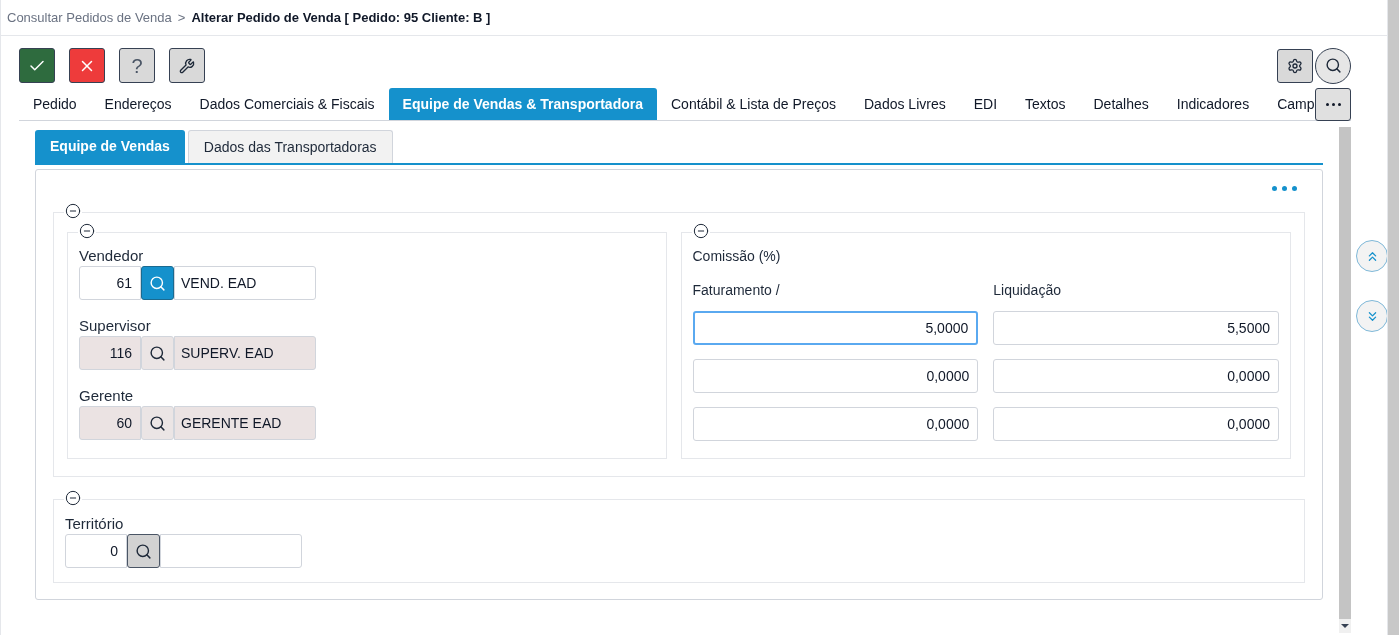 The image size is (1399, 635). Describe the element at coordinates (110, 146) in the screenshot. I see `subtab: Equipe de Vendas` at that location.